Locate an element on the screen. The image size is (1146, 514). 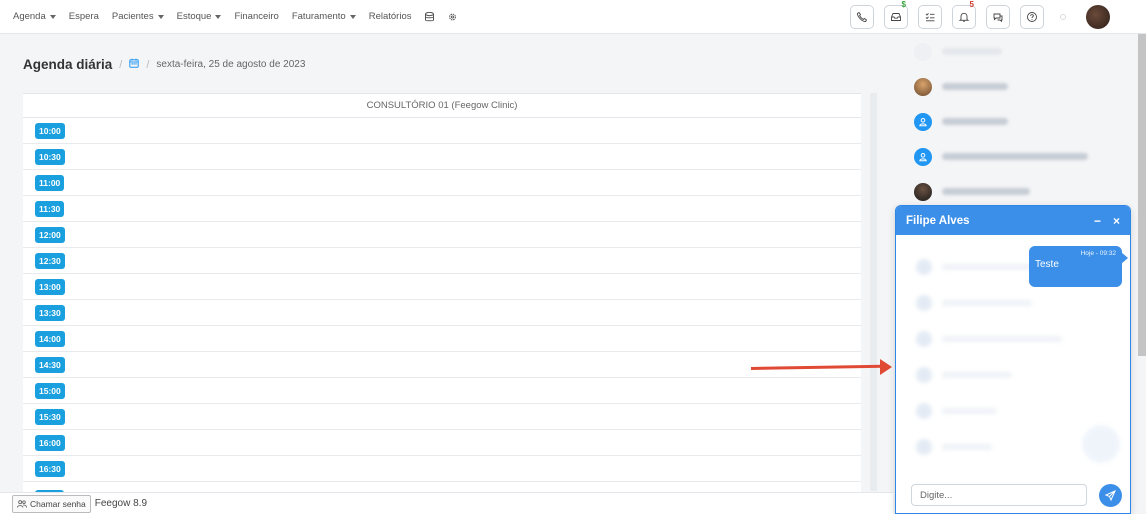
inbox-icon is located at coordinates (896, 17).